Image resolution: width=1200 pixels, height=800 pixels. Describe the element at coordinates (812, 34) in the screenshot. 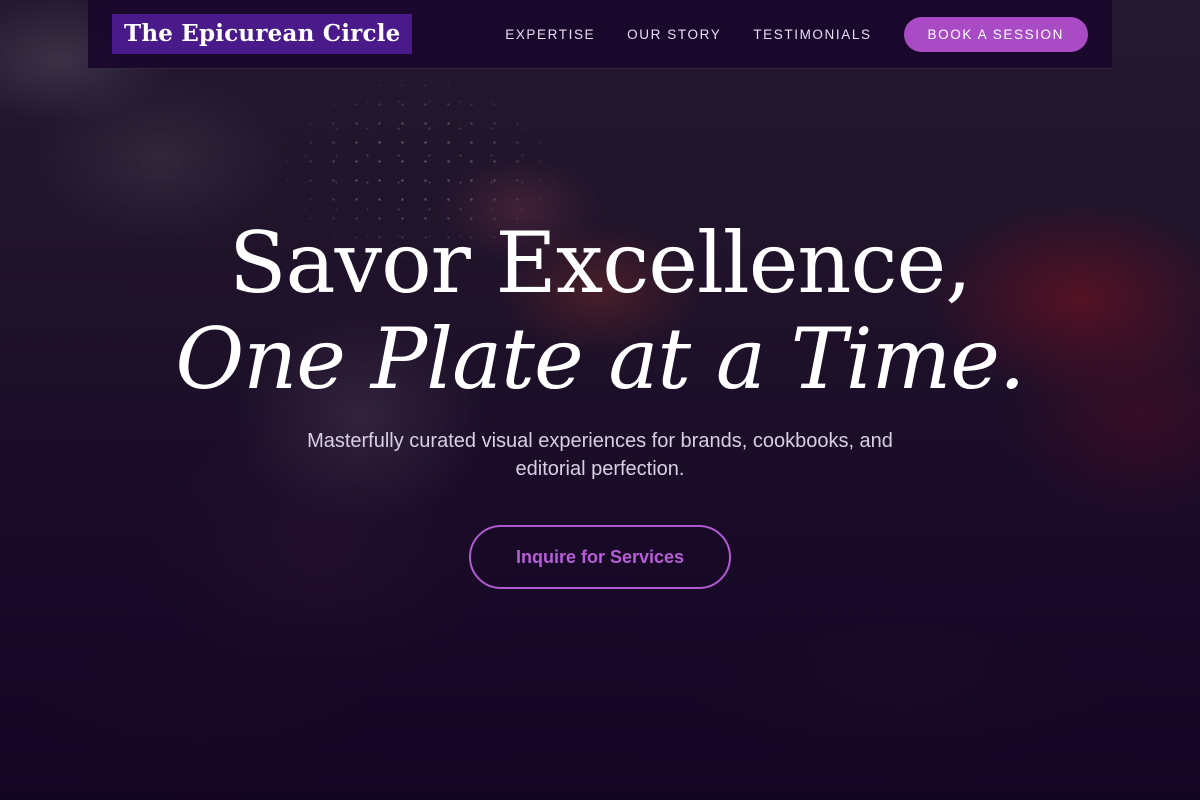

I see `nav-link-testimonials: TESTIMONIALS` at that location.